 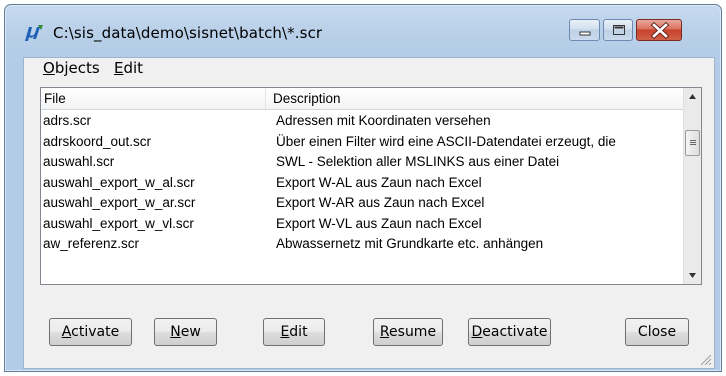 I want to click on row-file: auswahl_export_w_al.scr, so click(x=119, y=182).